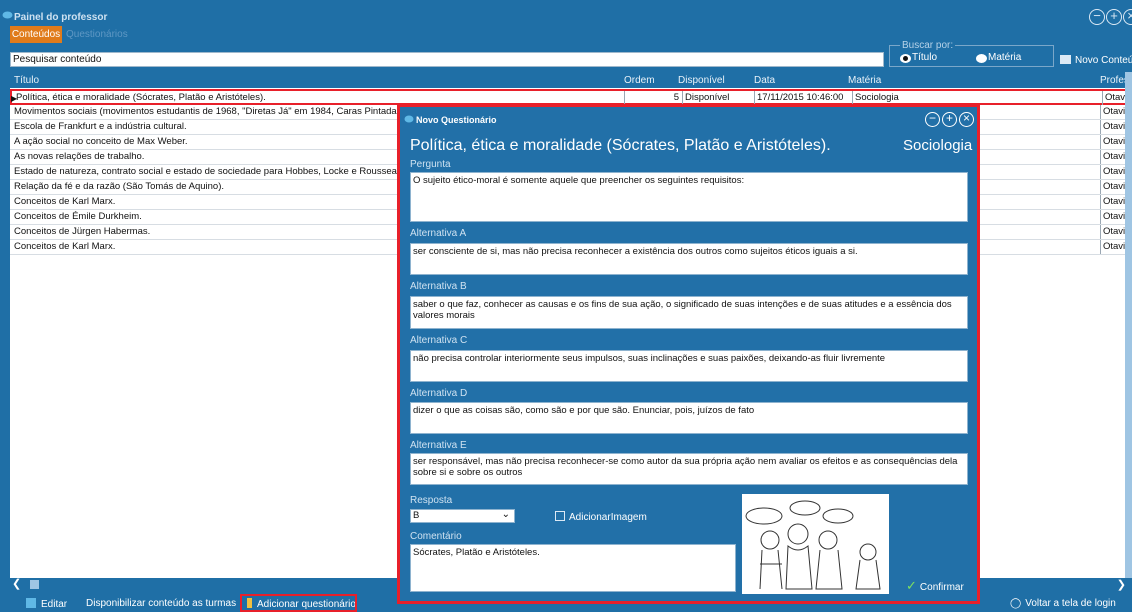 Image resolution: width=1132 pixels, height=612 pixels. Describe the element at coordinates (438, 286) in the screenshot. I see `alt-b-label: Alternativa B` at that location.